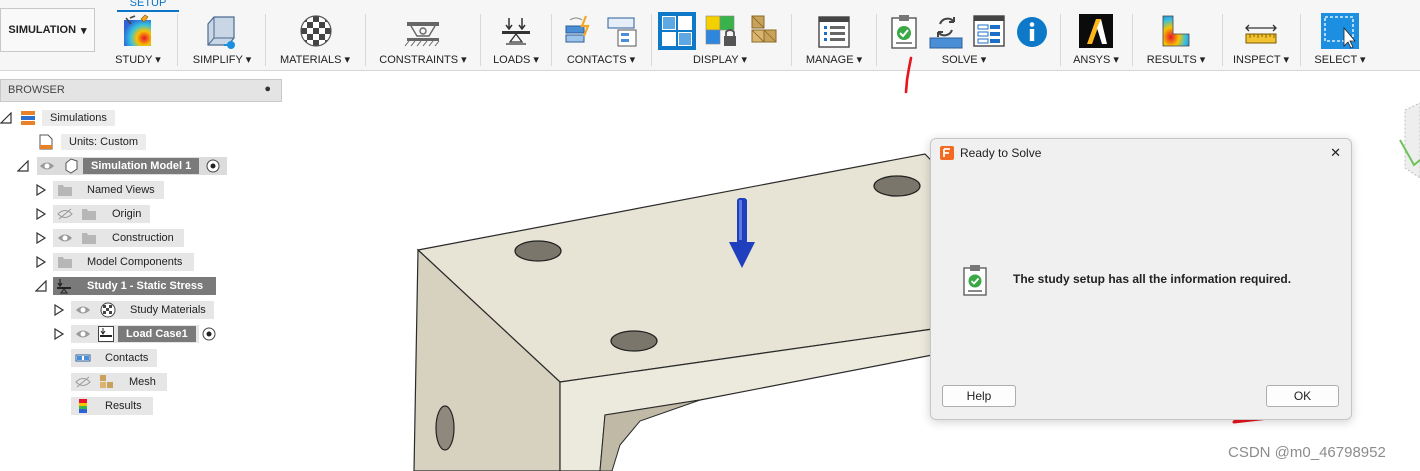  I want to click on tree-item-study: Study 1 - Static Stress, so click(110, 286).